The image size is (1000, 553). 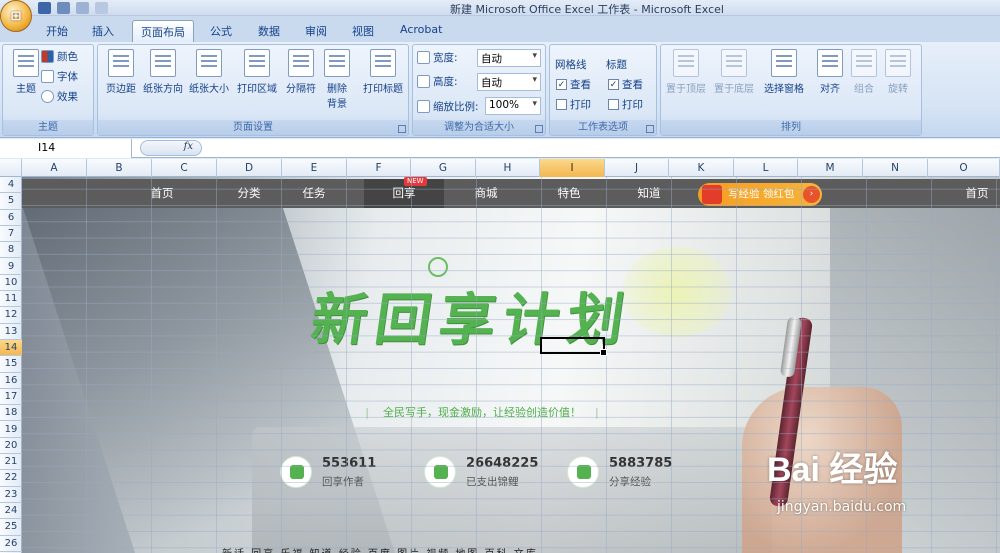 I want to click on margins-button: 页边距, so click(x=121, y=71).